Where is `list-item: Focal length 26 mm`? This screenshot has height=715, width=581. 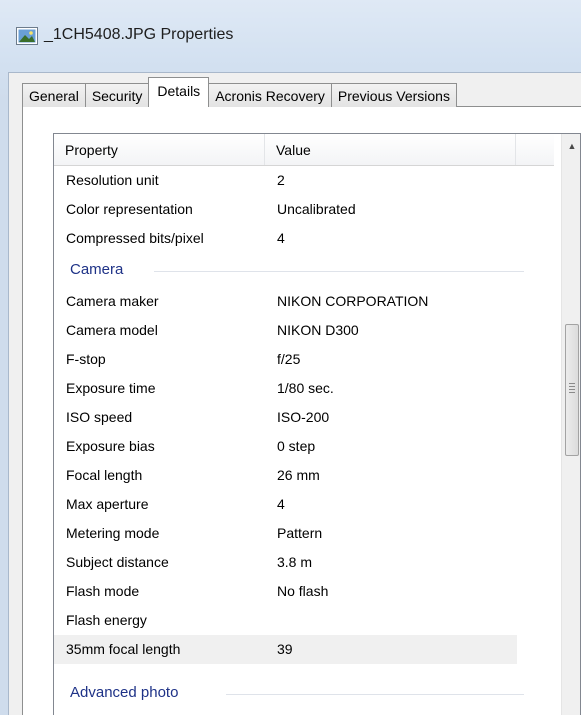 list-item: Focal length 26 mm is located at coordinates (285, 475).